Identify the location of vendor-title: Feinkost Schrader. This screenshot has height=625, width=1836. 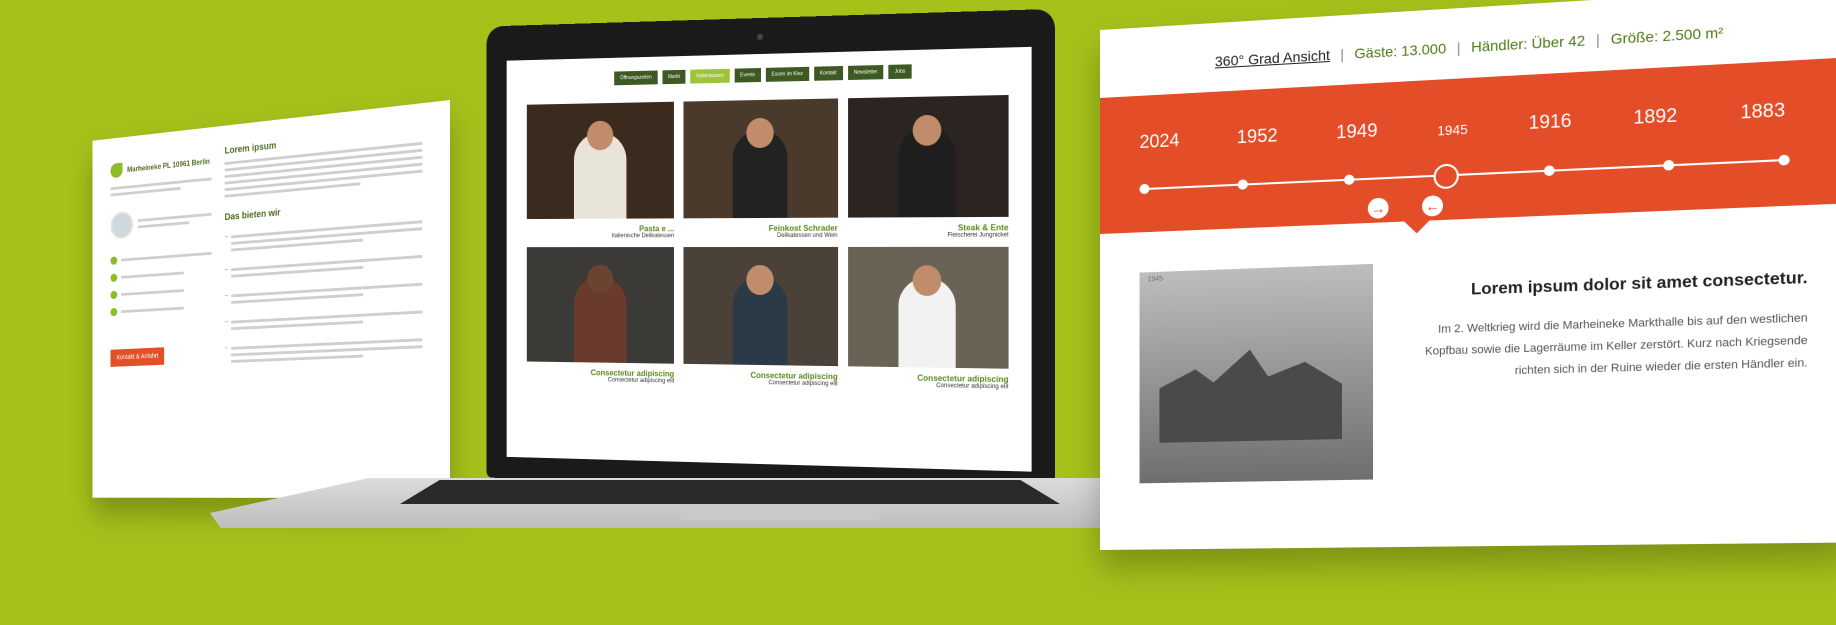
(761, 228).